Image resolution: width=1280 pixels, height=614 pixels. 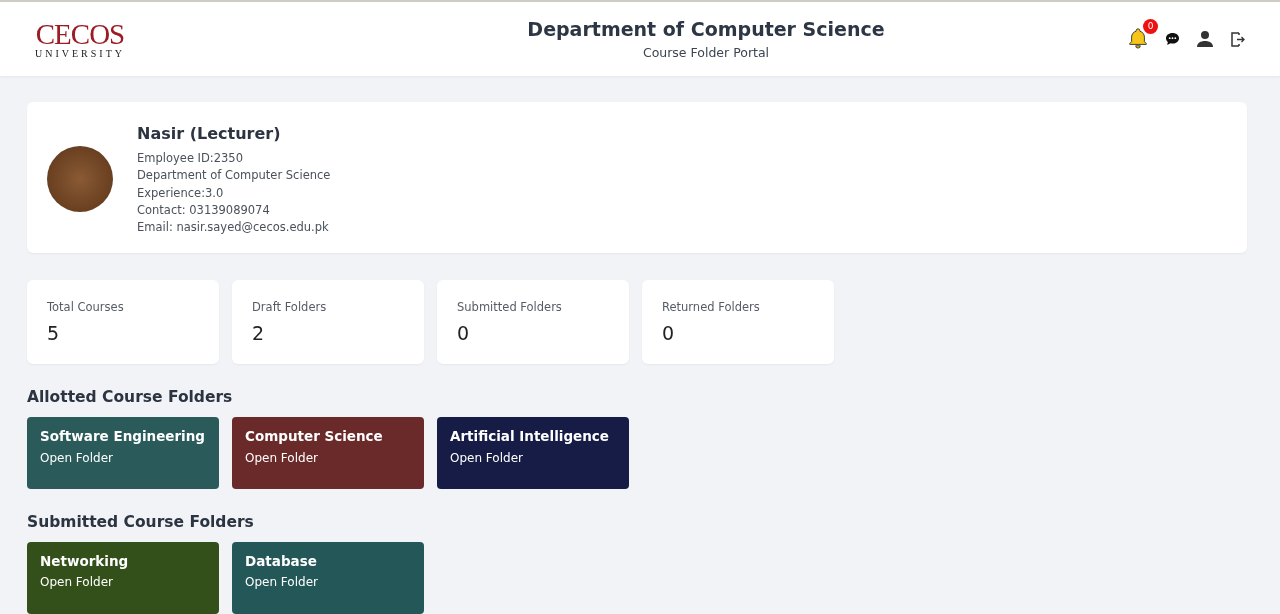 What do you see at coordinates (85, 561) in the screenshot?
I see `folder-name: Networking` at bounding box center [85, 561].